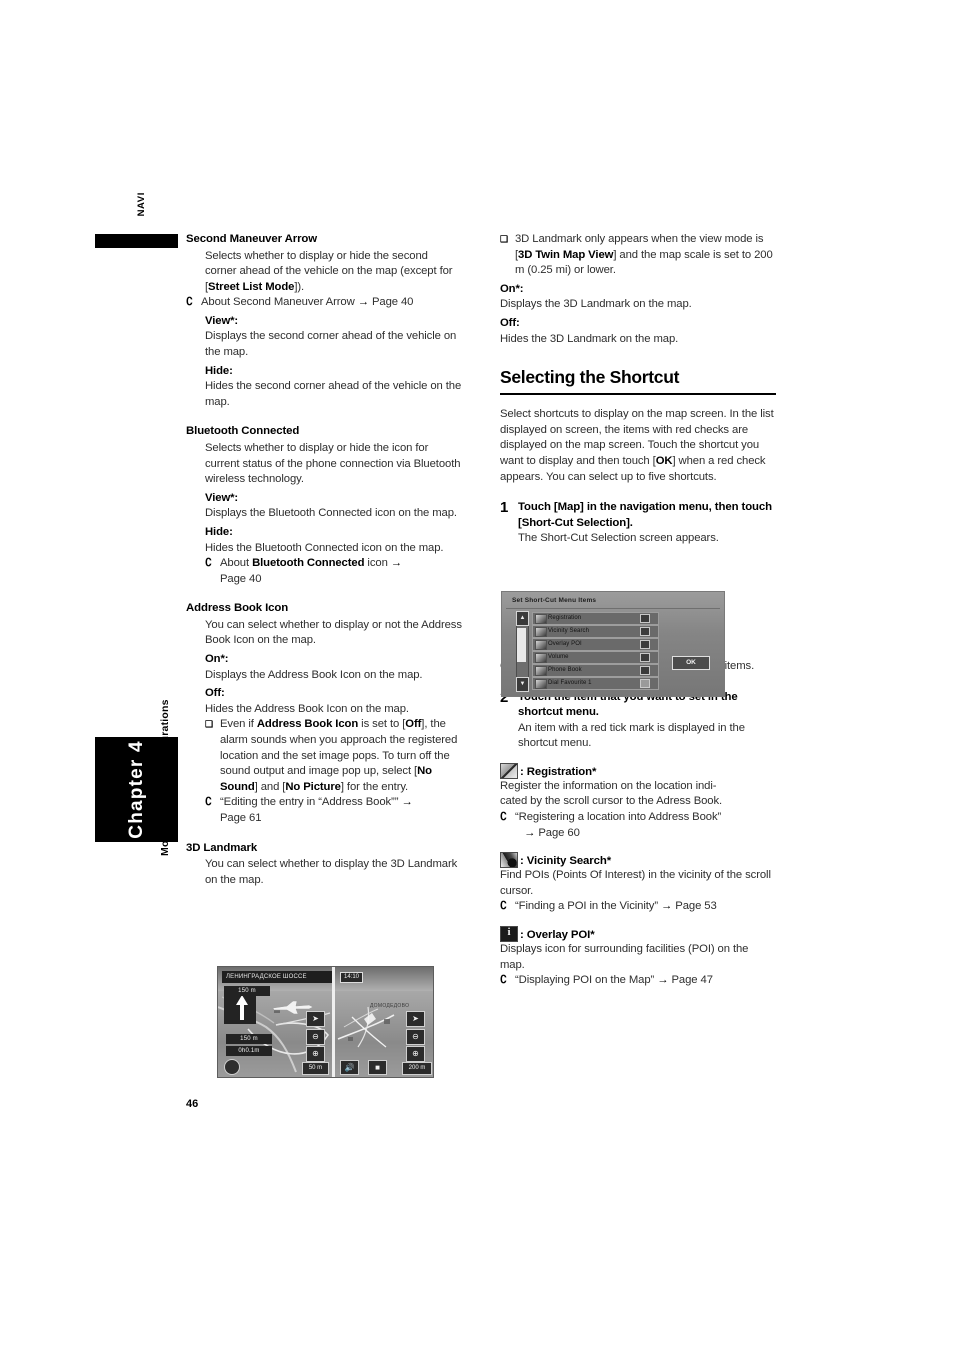 This screenshot has height=1351, width=954. I want to click on step-number: 1, so click(504, 508).